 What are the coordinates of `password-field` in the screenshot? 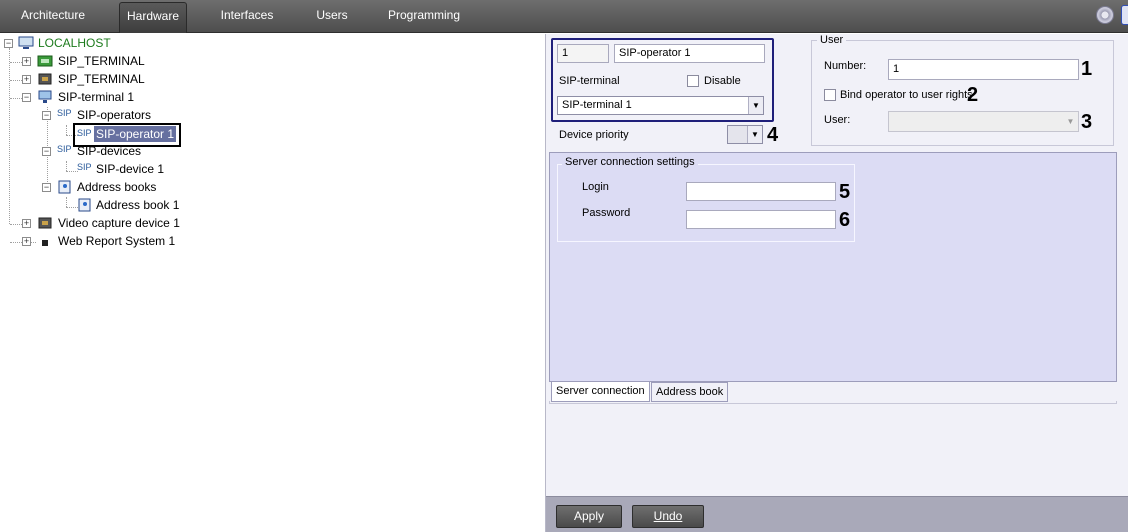 It's located at (761, 219).